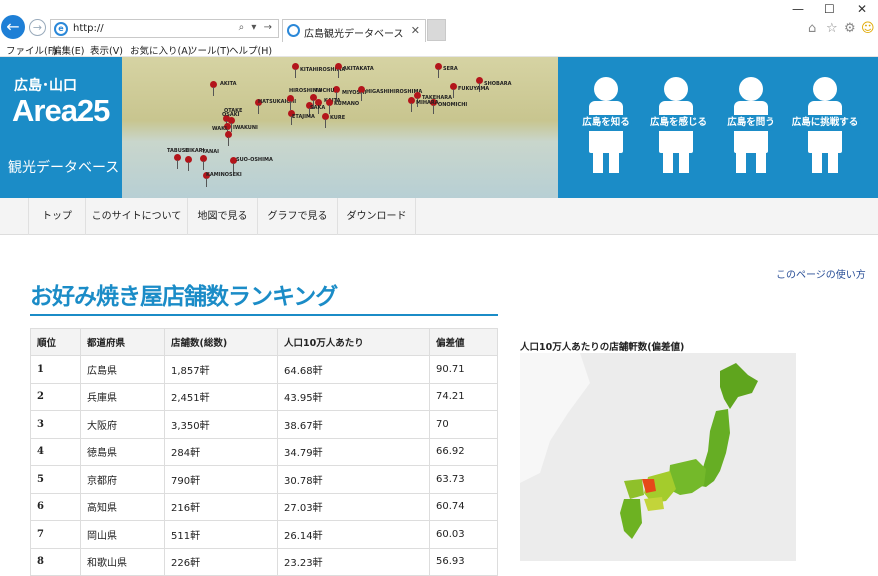 The width and height of the screenshot is (878, 576). Describe the element at coordinates (245, 128) in the screenshot. I see `map-pin-label: IWAKUNI` at that location.